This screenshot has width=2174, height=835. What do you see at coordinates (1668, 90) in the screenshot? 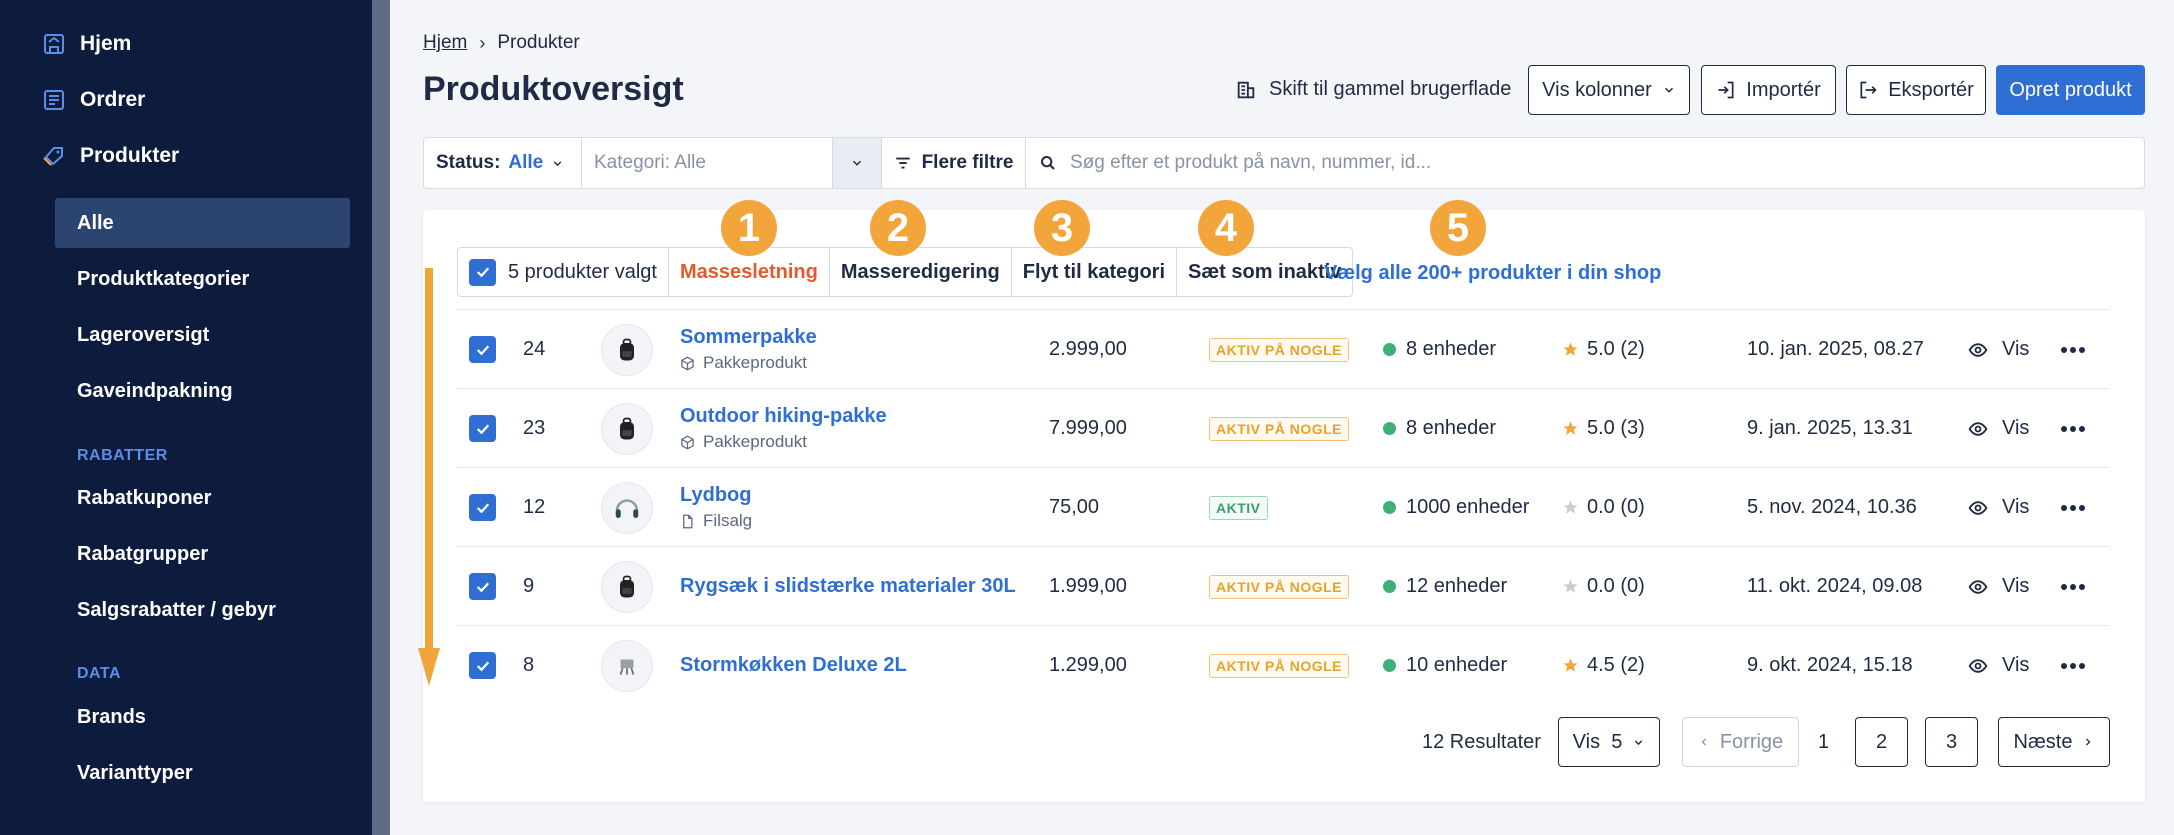
I see `chevron-down-icon` at bounding box center [1668, 90].